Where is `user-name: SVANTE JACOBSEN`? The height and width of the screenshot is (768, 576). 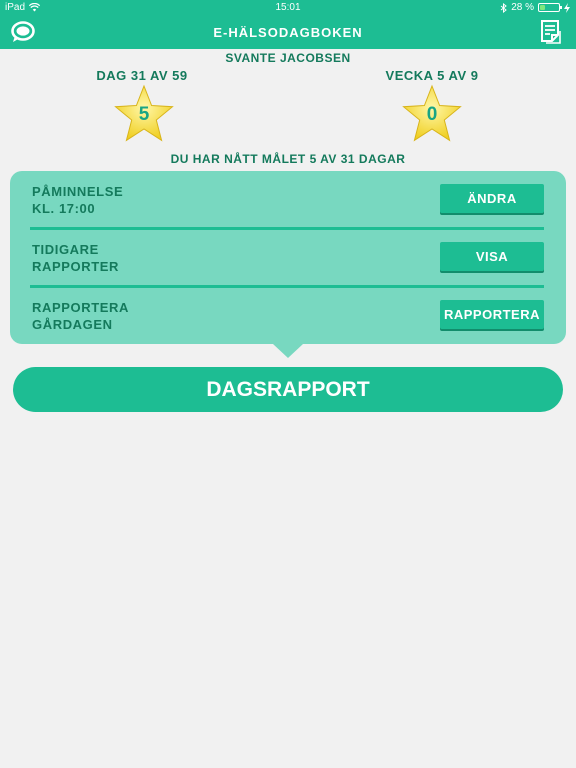 user-name: SVANTE JACOBSEN is located at coordinates (288, 58).